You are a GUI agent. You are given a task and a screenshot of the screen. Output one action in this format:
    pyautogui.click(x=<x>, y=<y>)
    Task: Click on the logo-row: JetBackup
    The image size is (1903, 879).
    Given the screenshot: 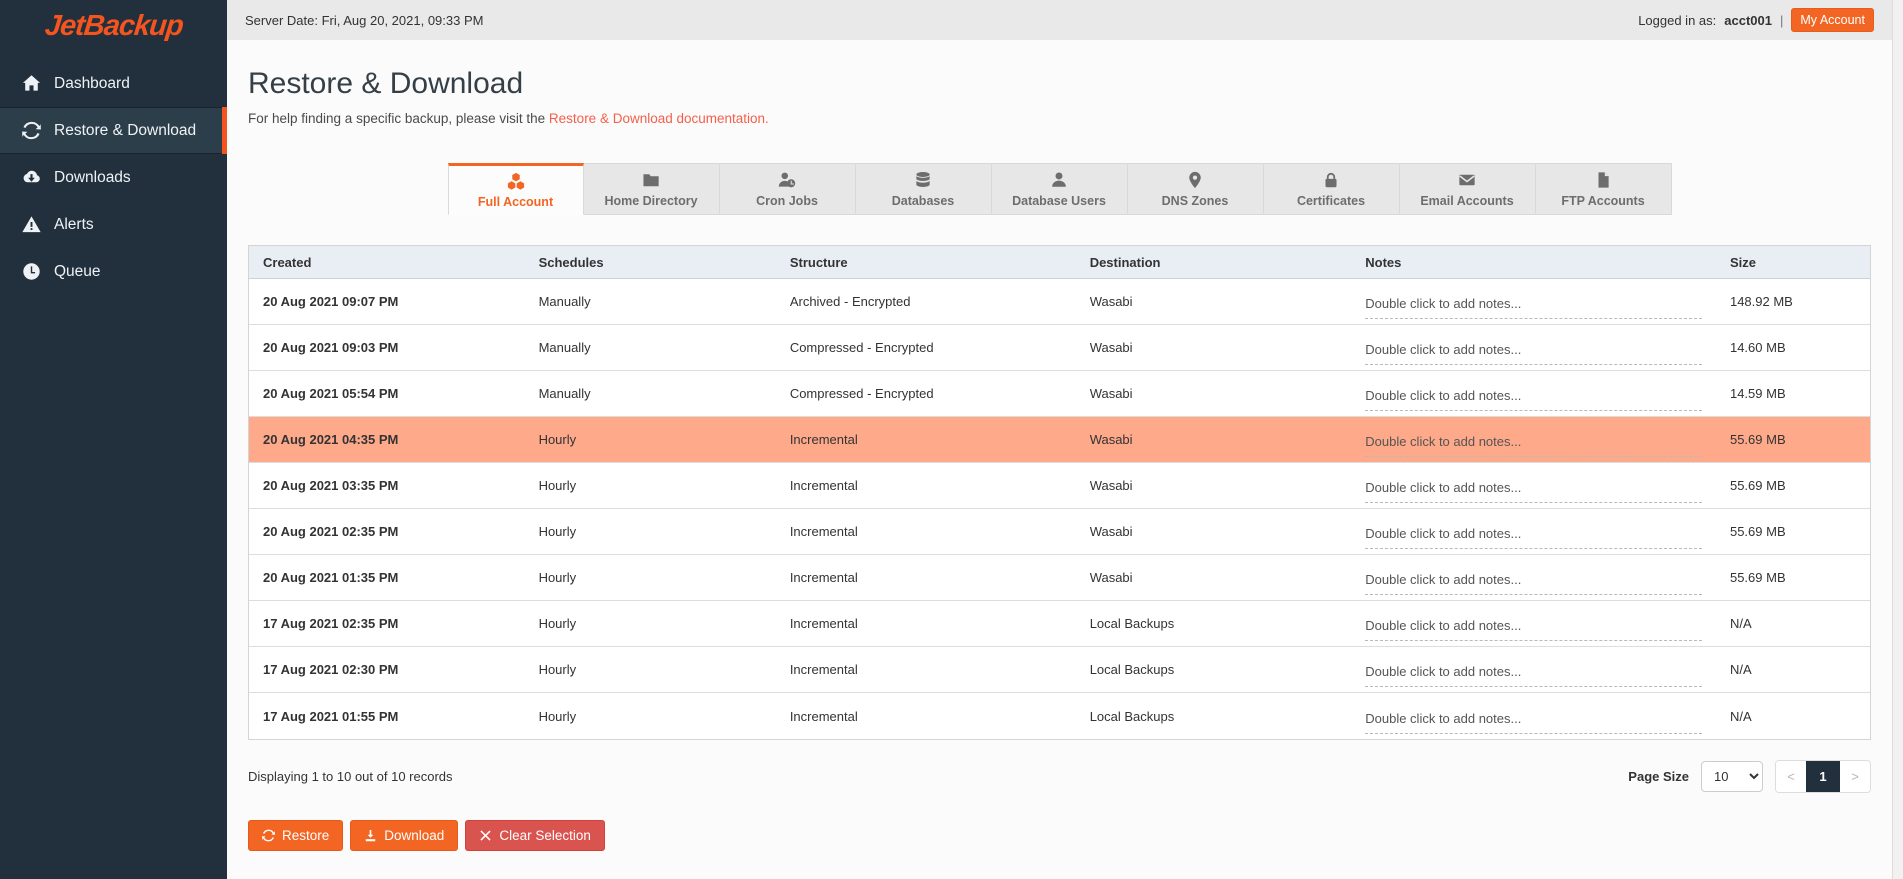 What is the action you would take?
    pyautogui.click(x=113, y=22)
    